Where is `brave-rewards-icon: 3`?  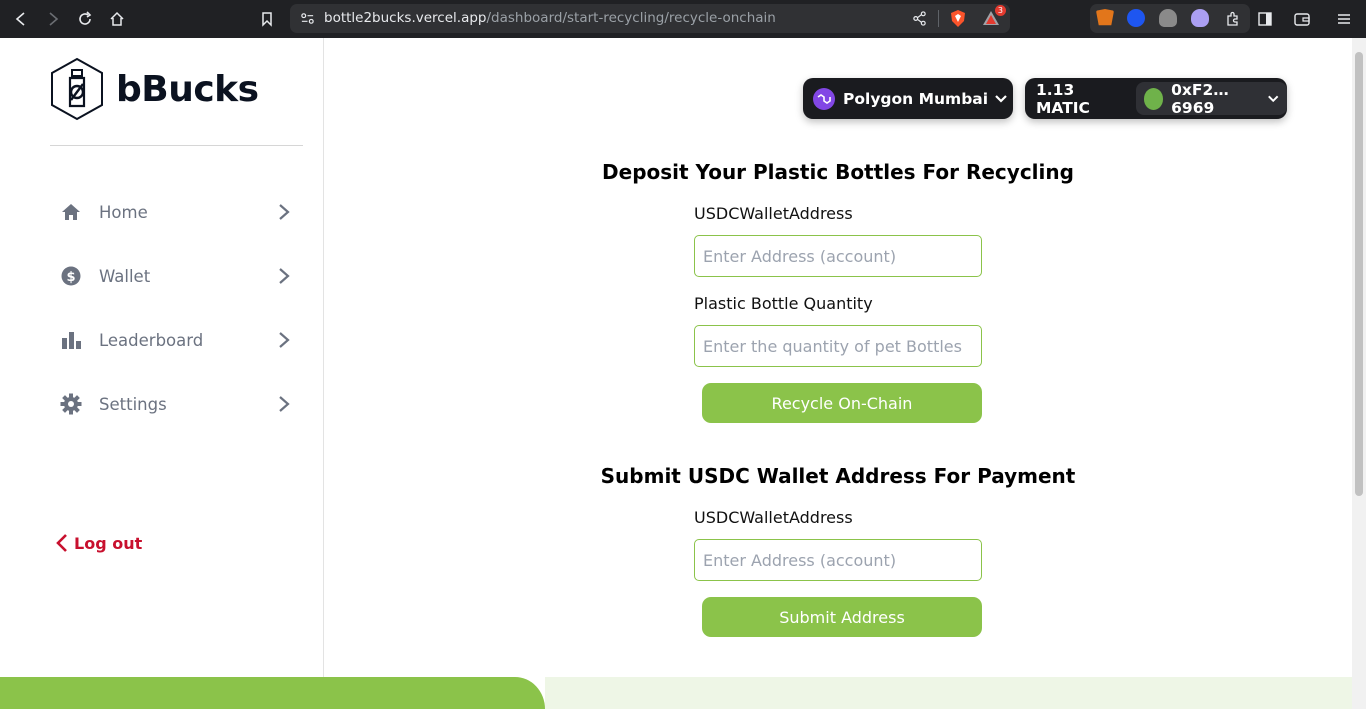 brave-rewards-icon: 3 is located at coordinates (994, 16).